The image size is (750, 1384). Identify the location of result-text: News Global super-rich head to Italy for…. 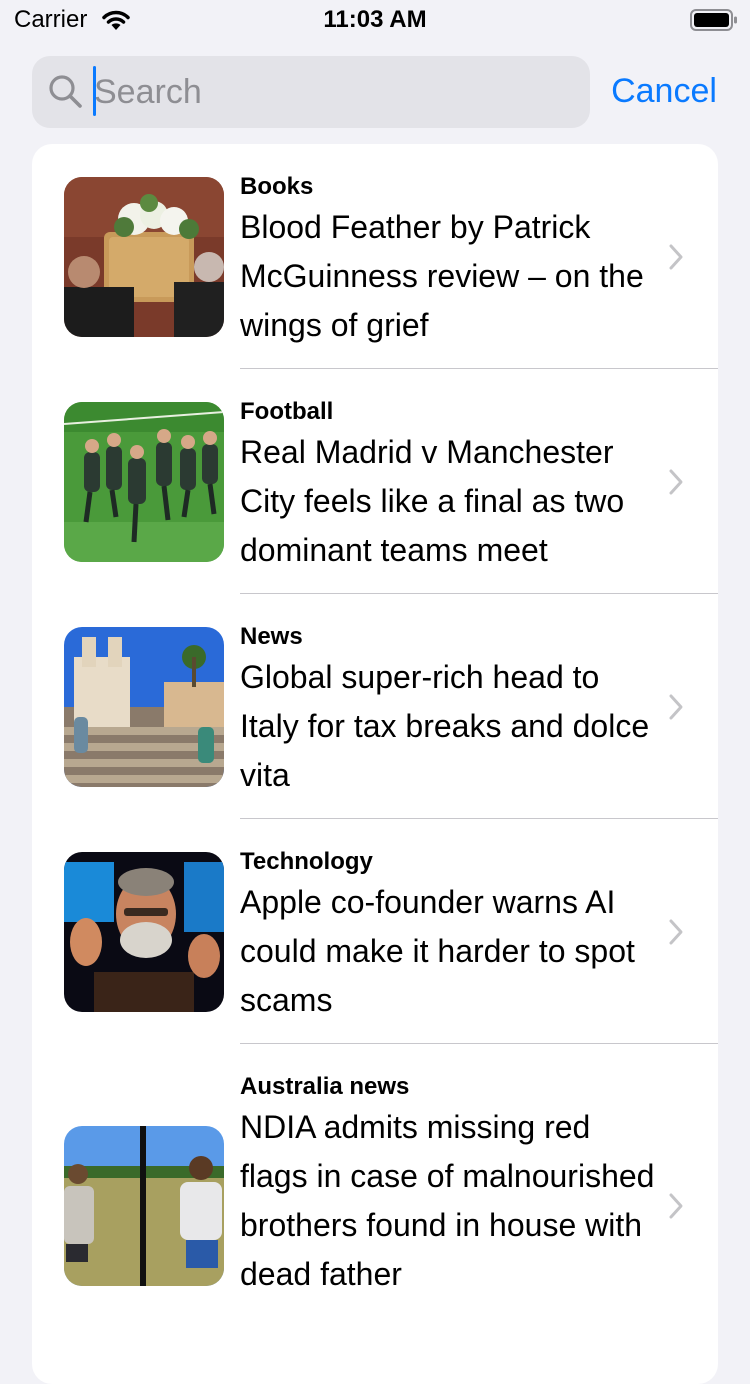
(450, 711).